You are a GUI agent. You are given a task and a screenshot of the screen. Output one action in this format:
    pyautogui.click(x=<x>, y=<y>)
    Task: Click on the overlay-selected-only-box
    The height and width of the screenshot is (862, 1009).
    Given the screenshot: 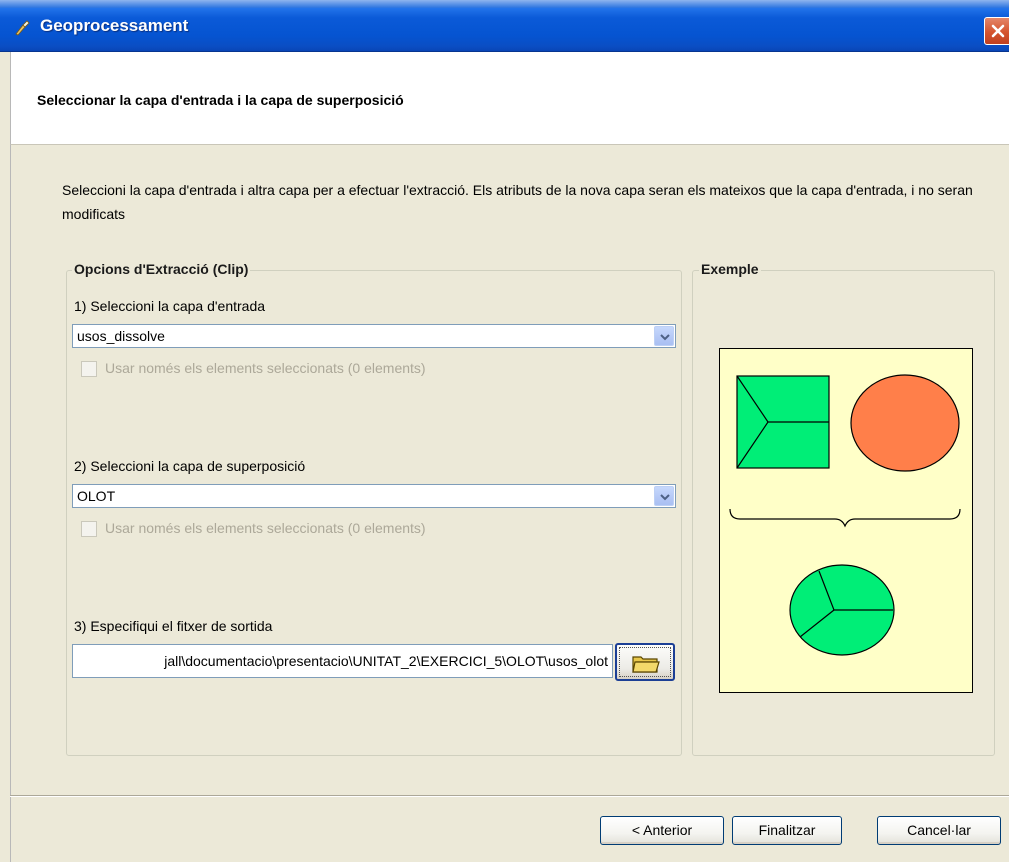 What is the action you would take?
    pyautogui.click(x=89, y=529)
    